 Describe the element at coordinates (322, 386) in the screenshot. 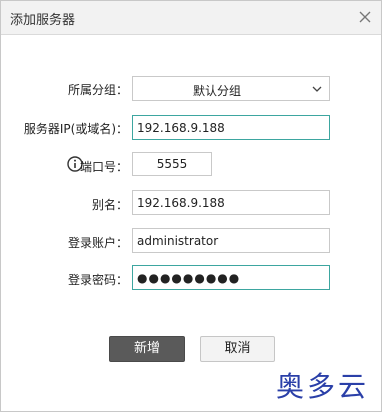

I see `watermark-logo: 奥多云` at that location.